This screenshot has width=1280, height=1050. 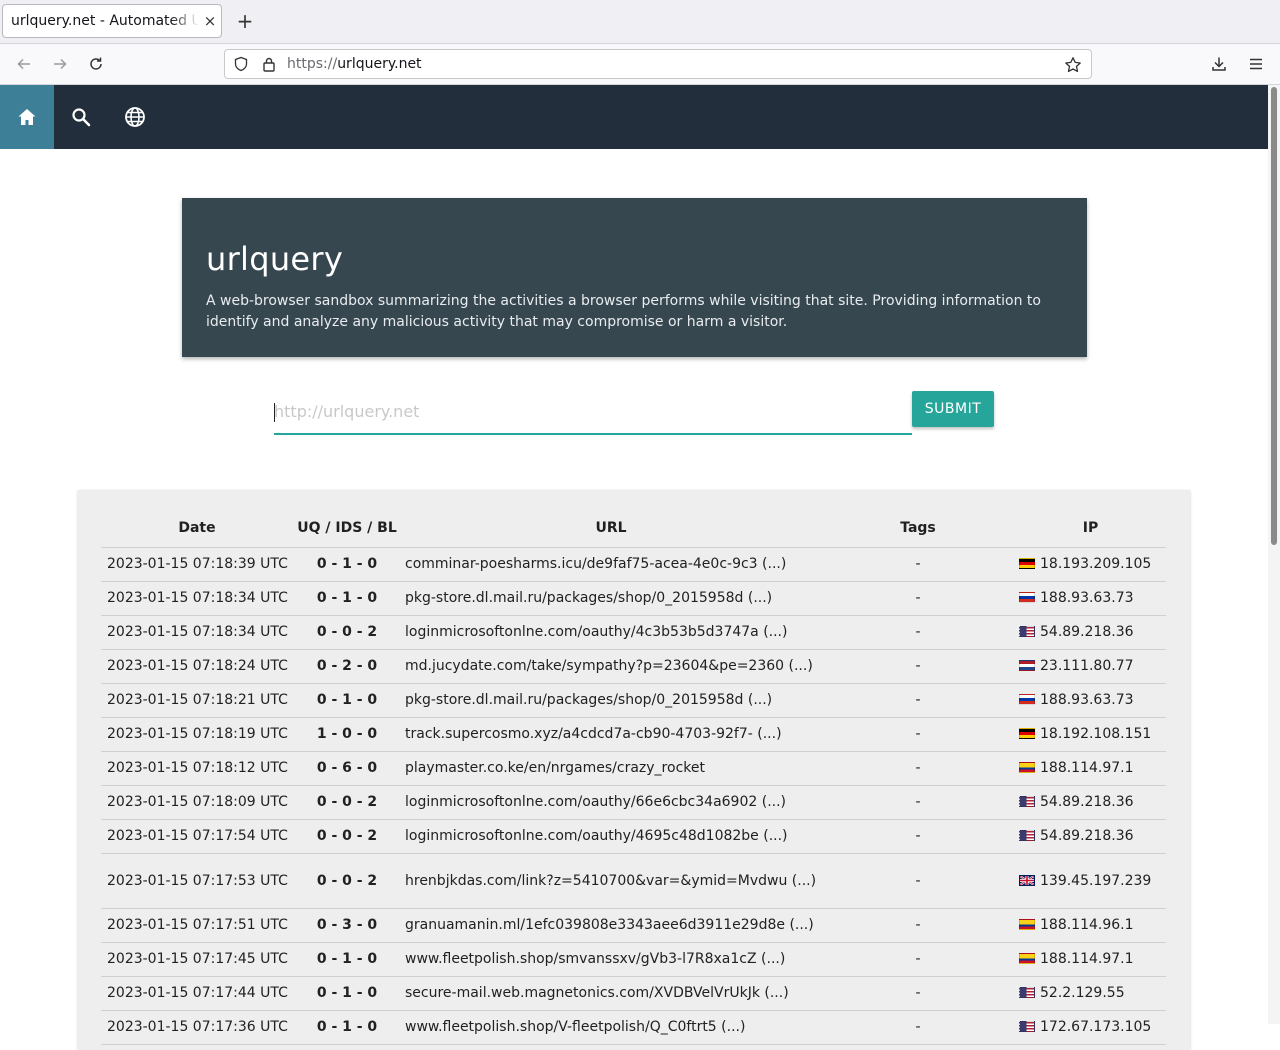 I want to click on browser-tab: urlquery.net - Automated URL Analysis ×, so click(x=112, y=21).